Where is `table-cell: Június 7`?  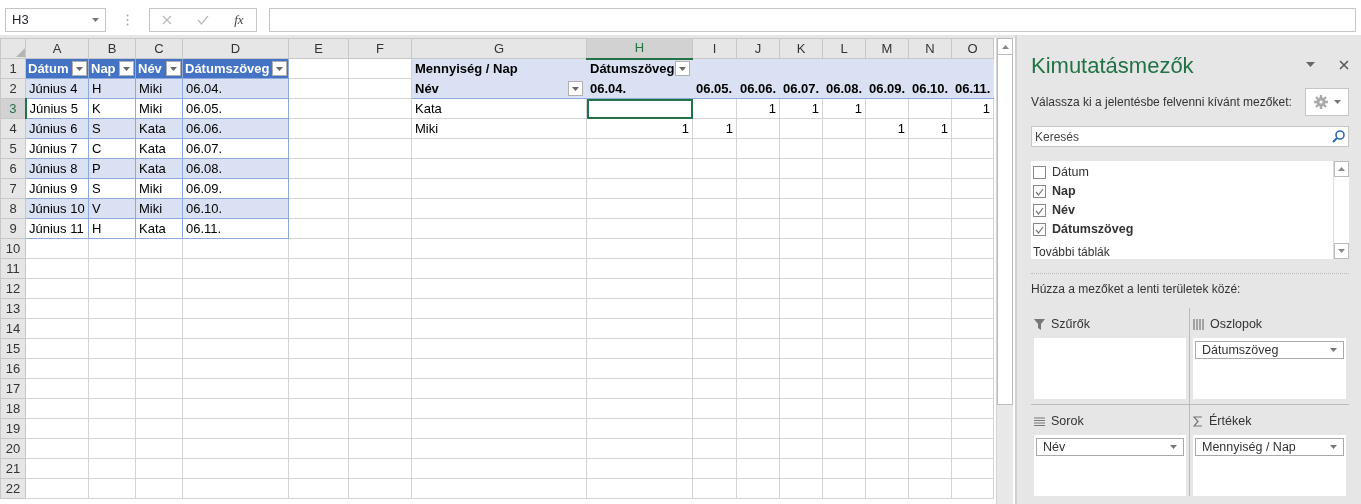
table-cell: Június 7 is located at coordinates (57, 148).